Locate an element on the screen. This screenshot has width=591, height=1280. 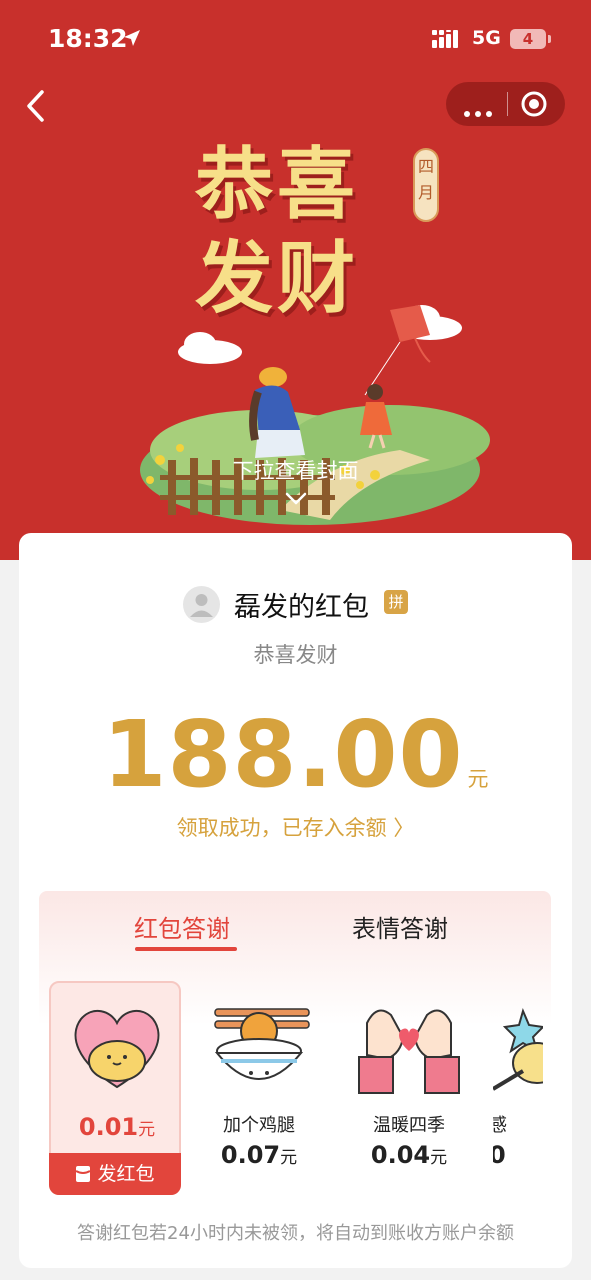
sender-row: 磊发的红包 拼 is located at coordinates (295, 606).